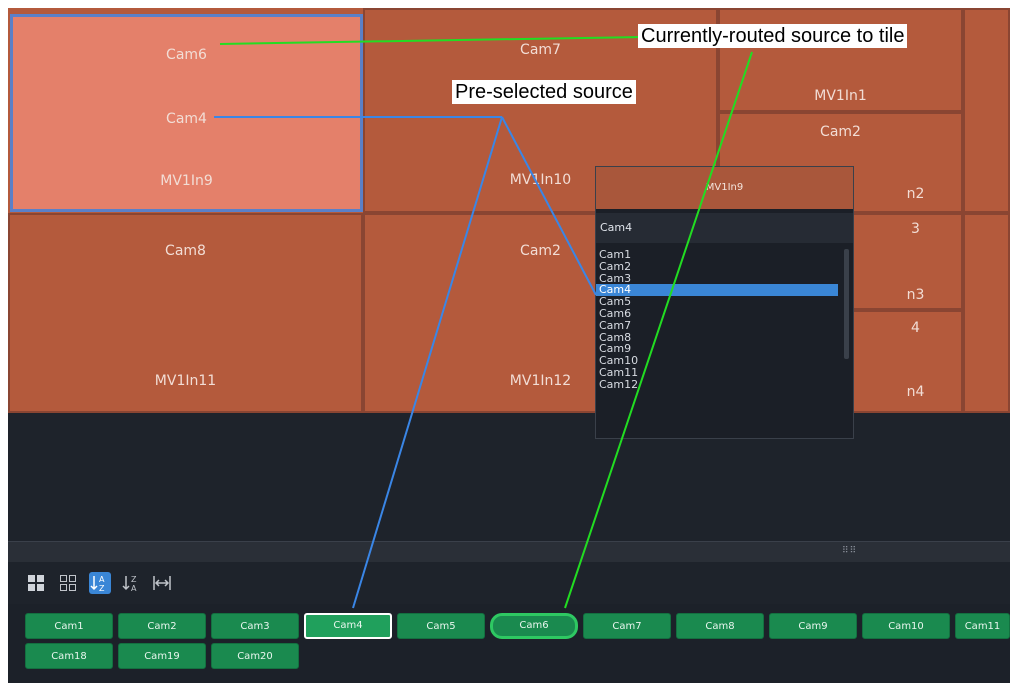 This screenshot has height=683, width=1010. What do you see at coordinates (906, 626) in the screenshot?
I see `source-button-cam10: Cam10` at bounding box center [906, 626].